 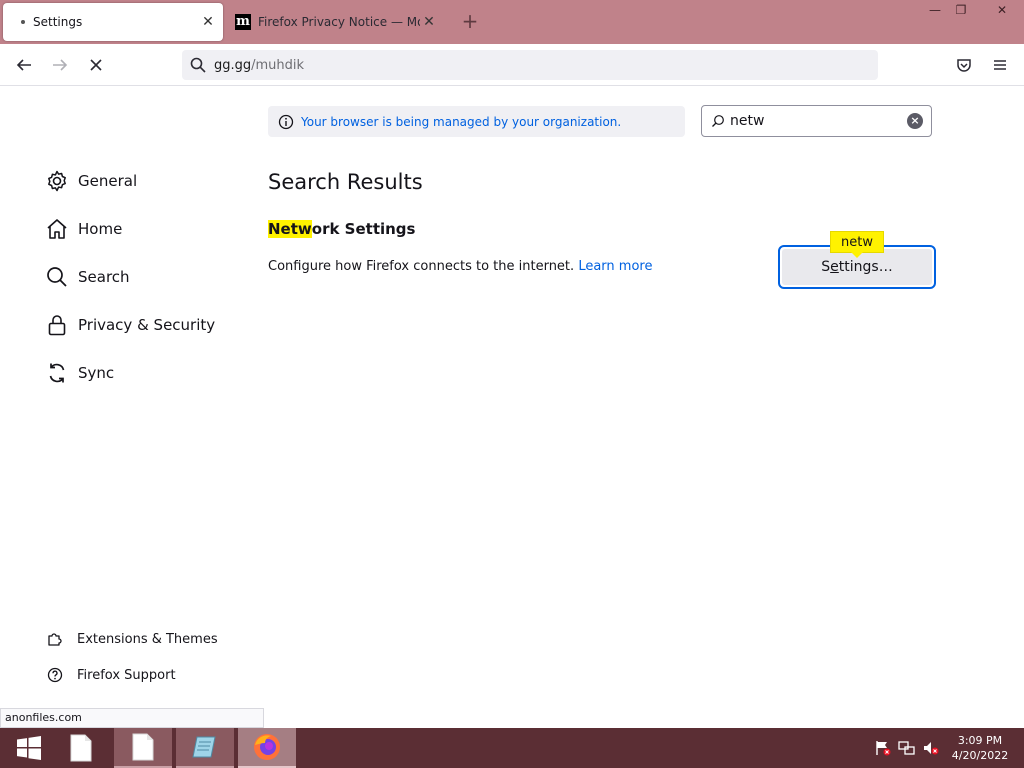 I want to click on arrow-left-icon, so click(x=23, y=65).